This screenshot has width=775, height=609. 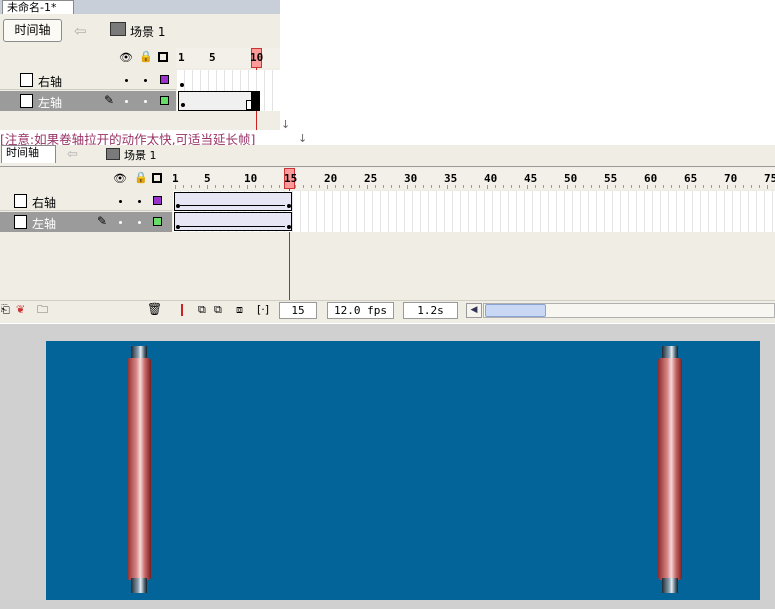 I want to click on bottom-ruler-number: 35, so click(x=451, y=178).